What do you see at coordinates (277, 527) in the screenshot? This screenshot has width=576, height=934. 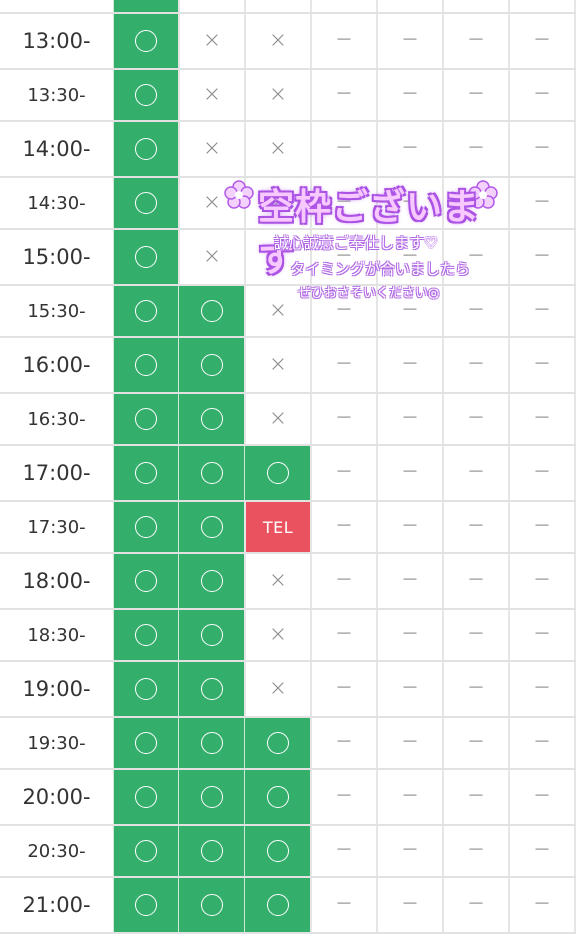 I see `slot-cell-tel: TEL` at bounding box center [277, 527].